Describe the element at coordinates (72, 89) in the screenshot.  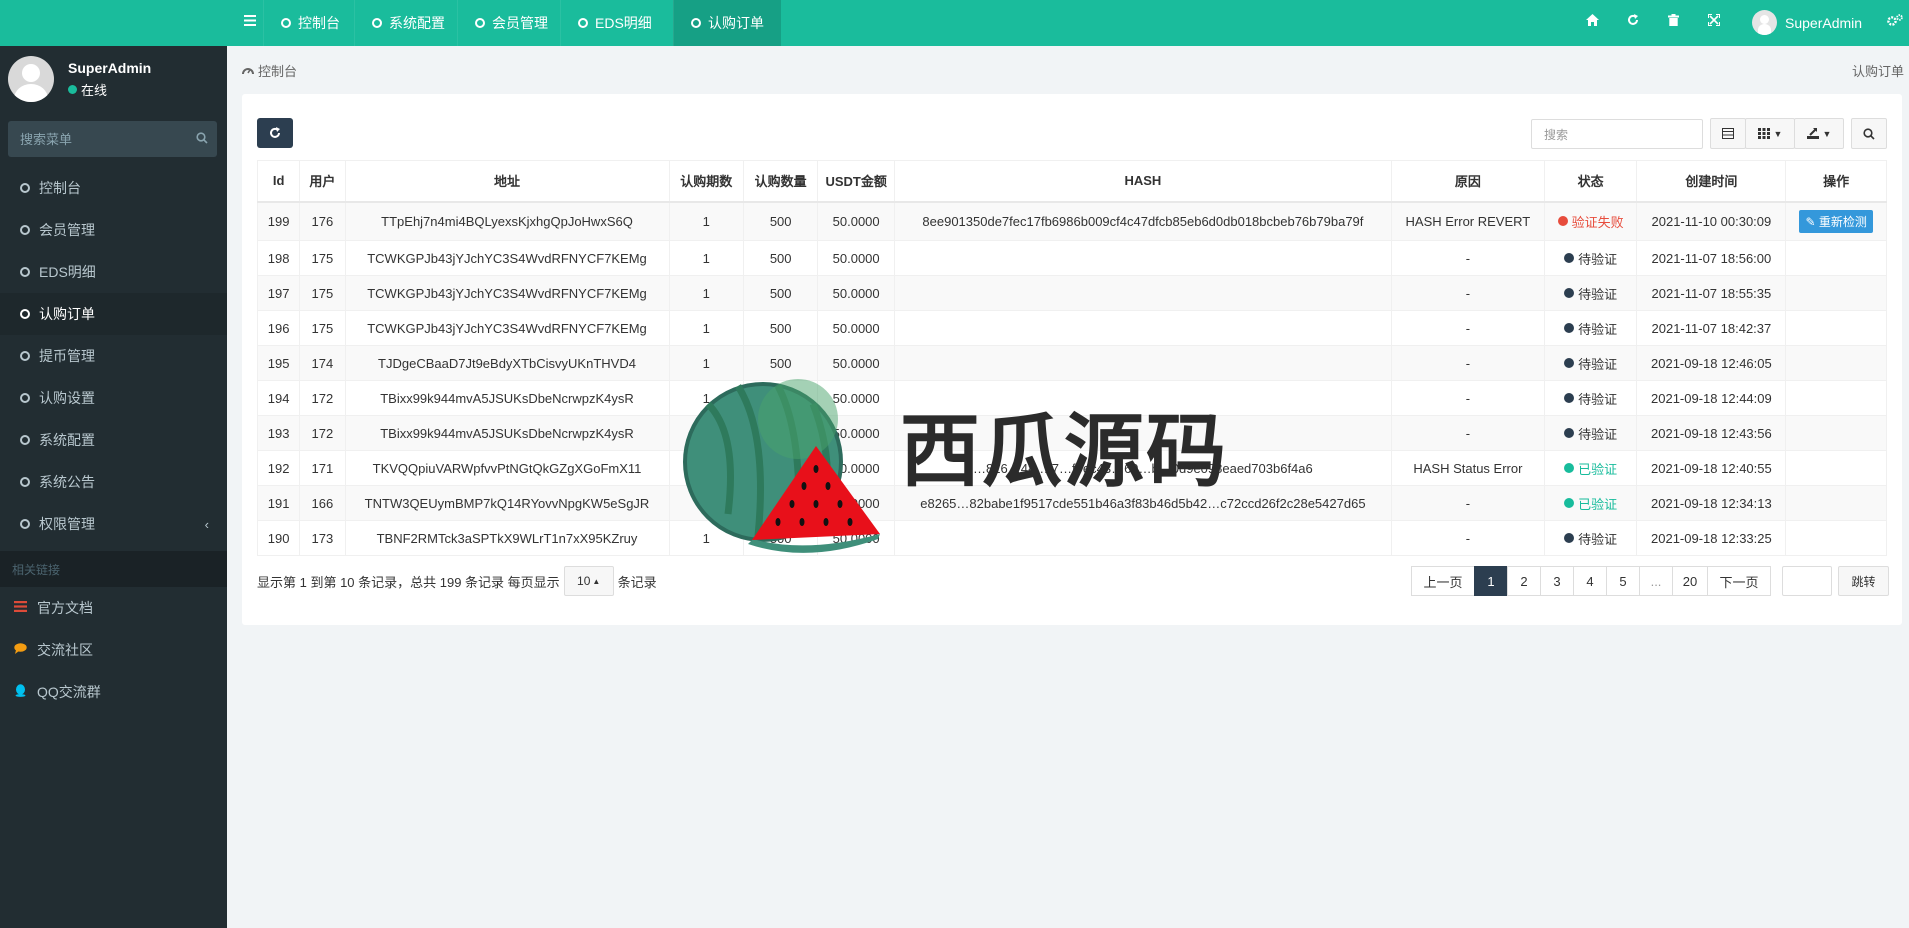
I see `online-dot-icon` at that location.